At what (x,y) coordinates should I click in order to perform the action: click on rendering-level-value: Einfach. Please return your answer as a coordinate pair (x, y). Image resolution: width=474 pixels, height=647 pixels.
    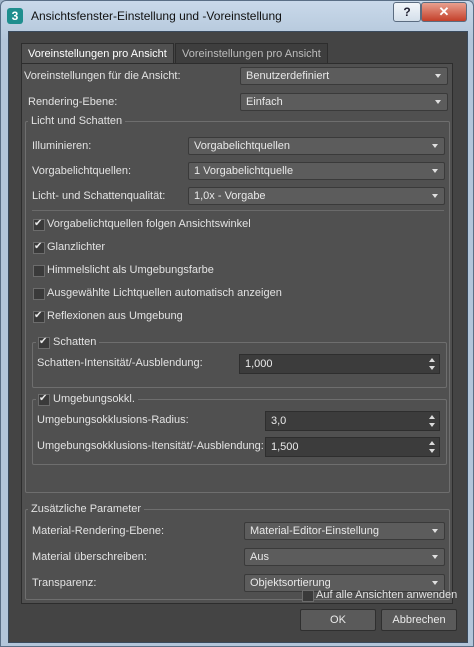
    Looking at the image, I should click on (264, 102).